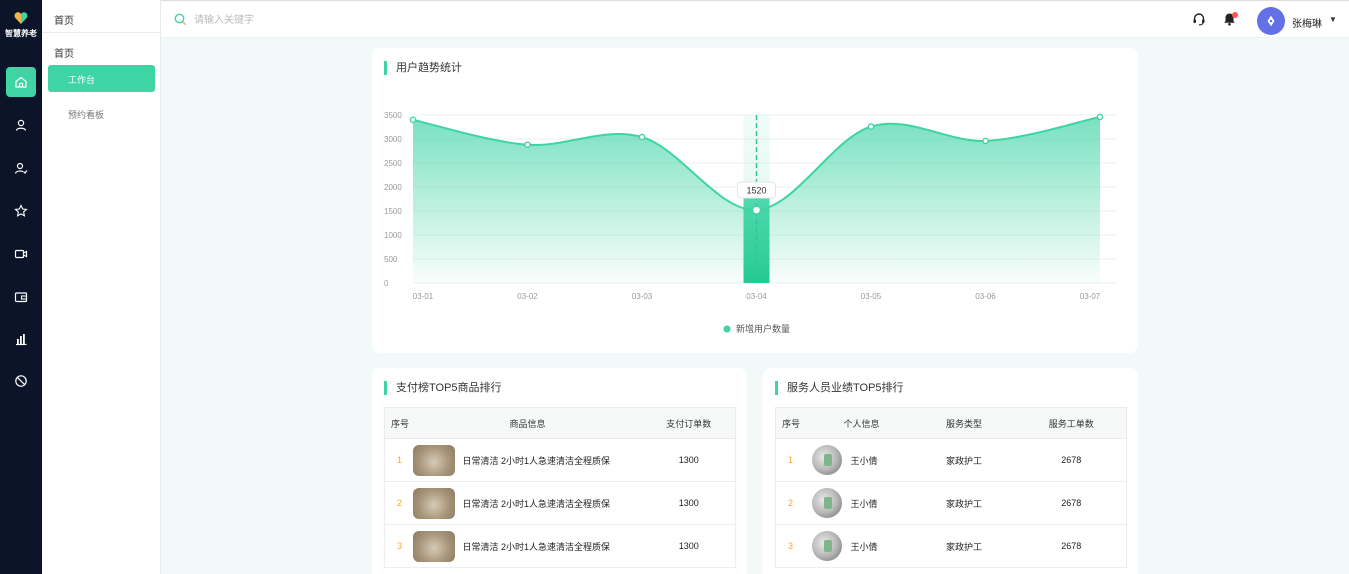 This screenshot has width=1349, height=574. I want to click on search-input, so click(294, 20).